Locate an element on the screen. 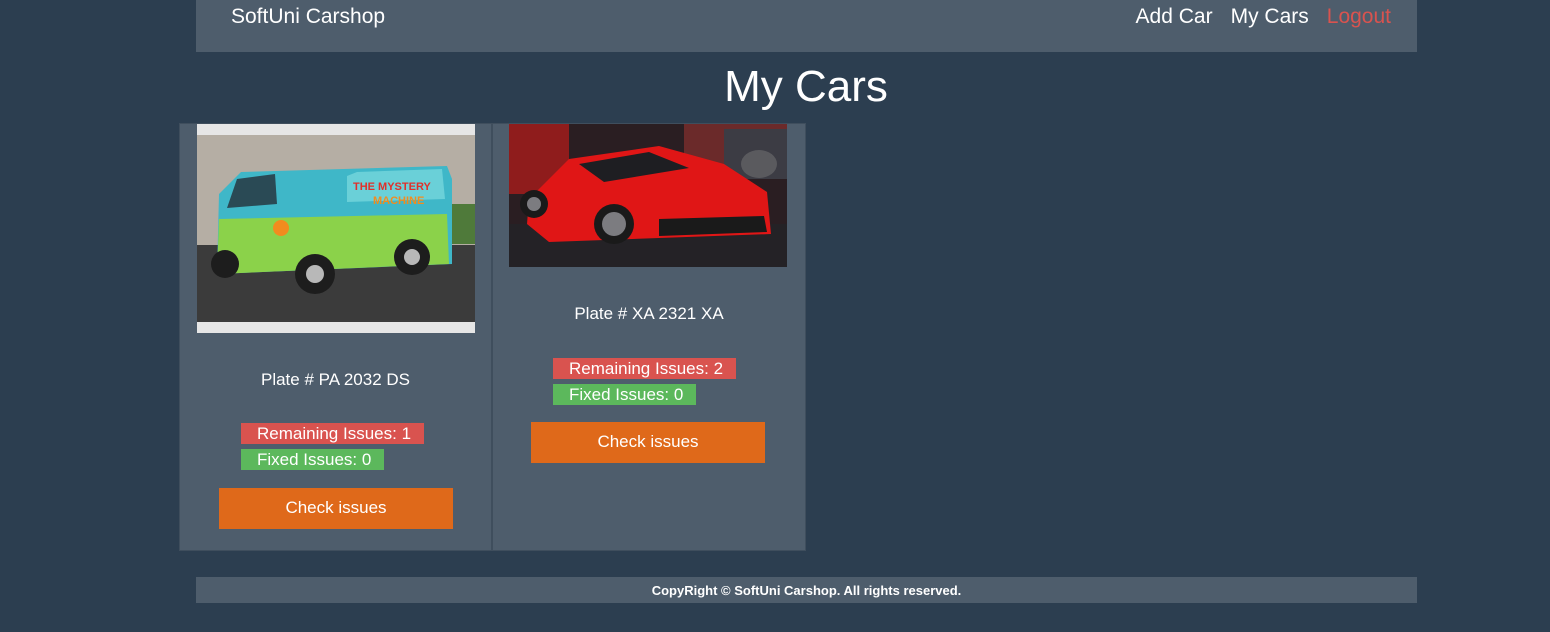  svg-text: THE MYSTERY is located at coordinates (392, 187).